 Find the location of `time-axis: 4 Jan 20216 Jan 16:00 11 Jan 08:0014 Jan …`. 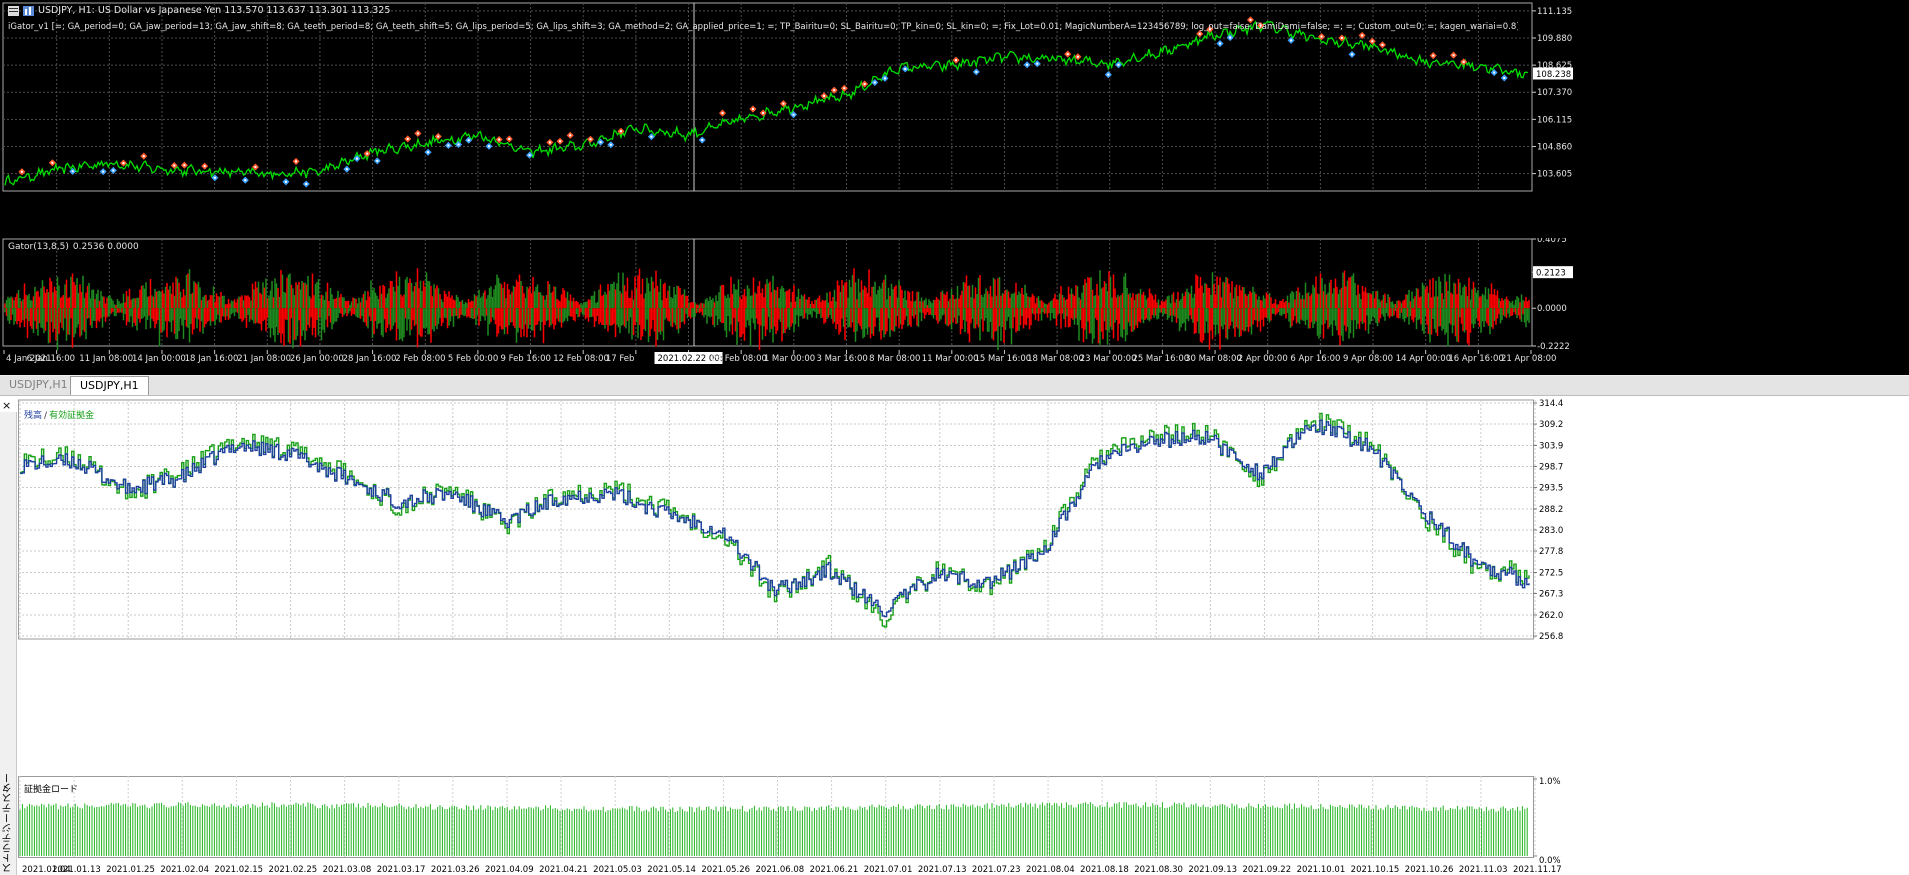

time-axis: 4 Jan 20216 Jan 16:00 11 Jan 08:0014 Jan … is located at coordinates (779, 357).